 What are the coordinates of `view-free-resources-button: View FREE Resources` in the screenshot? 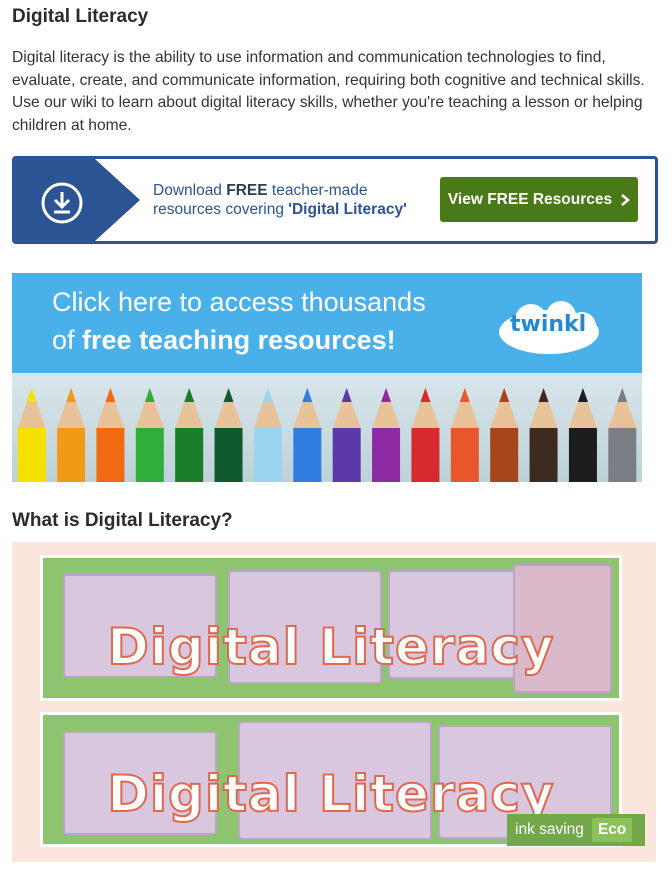 It's located at (539, 199).